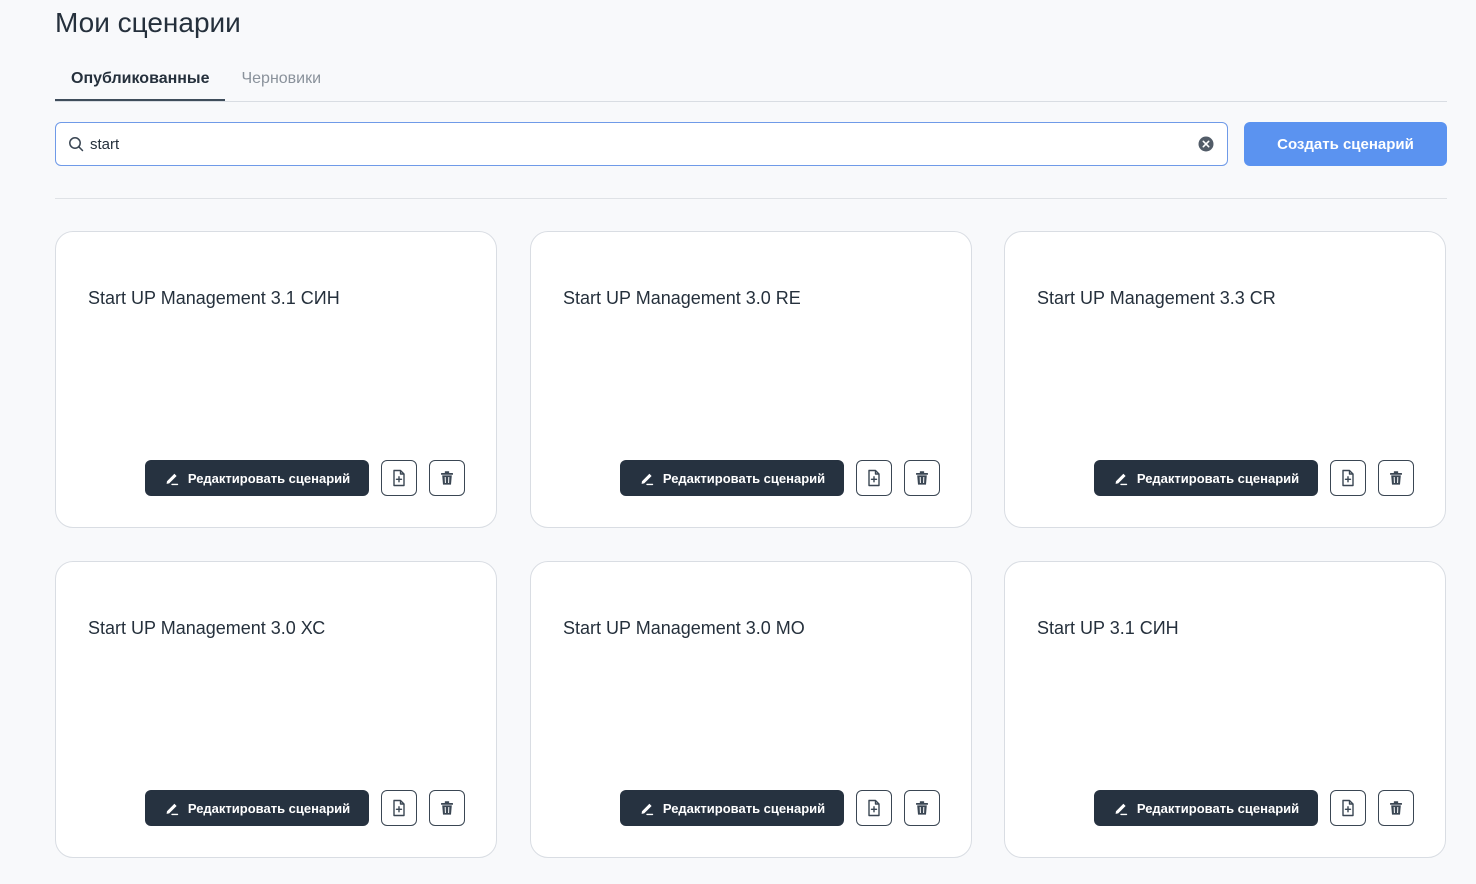  What do you see at coordinates (281, 79) in the screenshot?
I see `tab-drafts: Черновики` at bounding box center [281, 79].